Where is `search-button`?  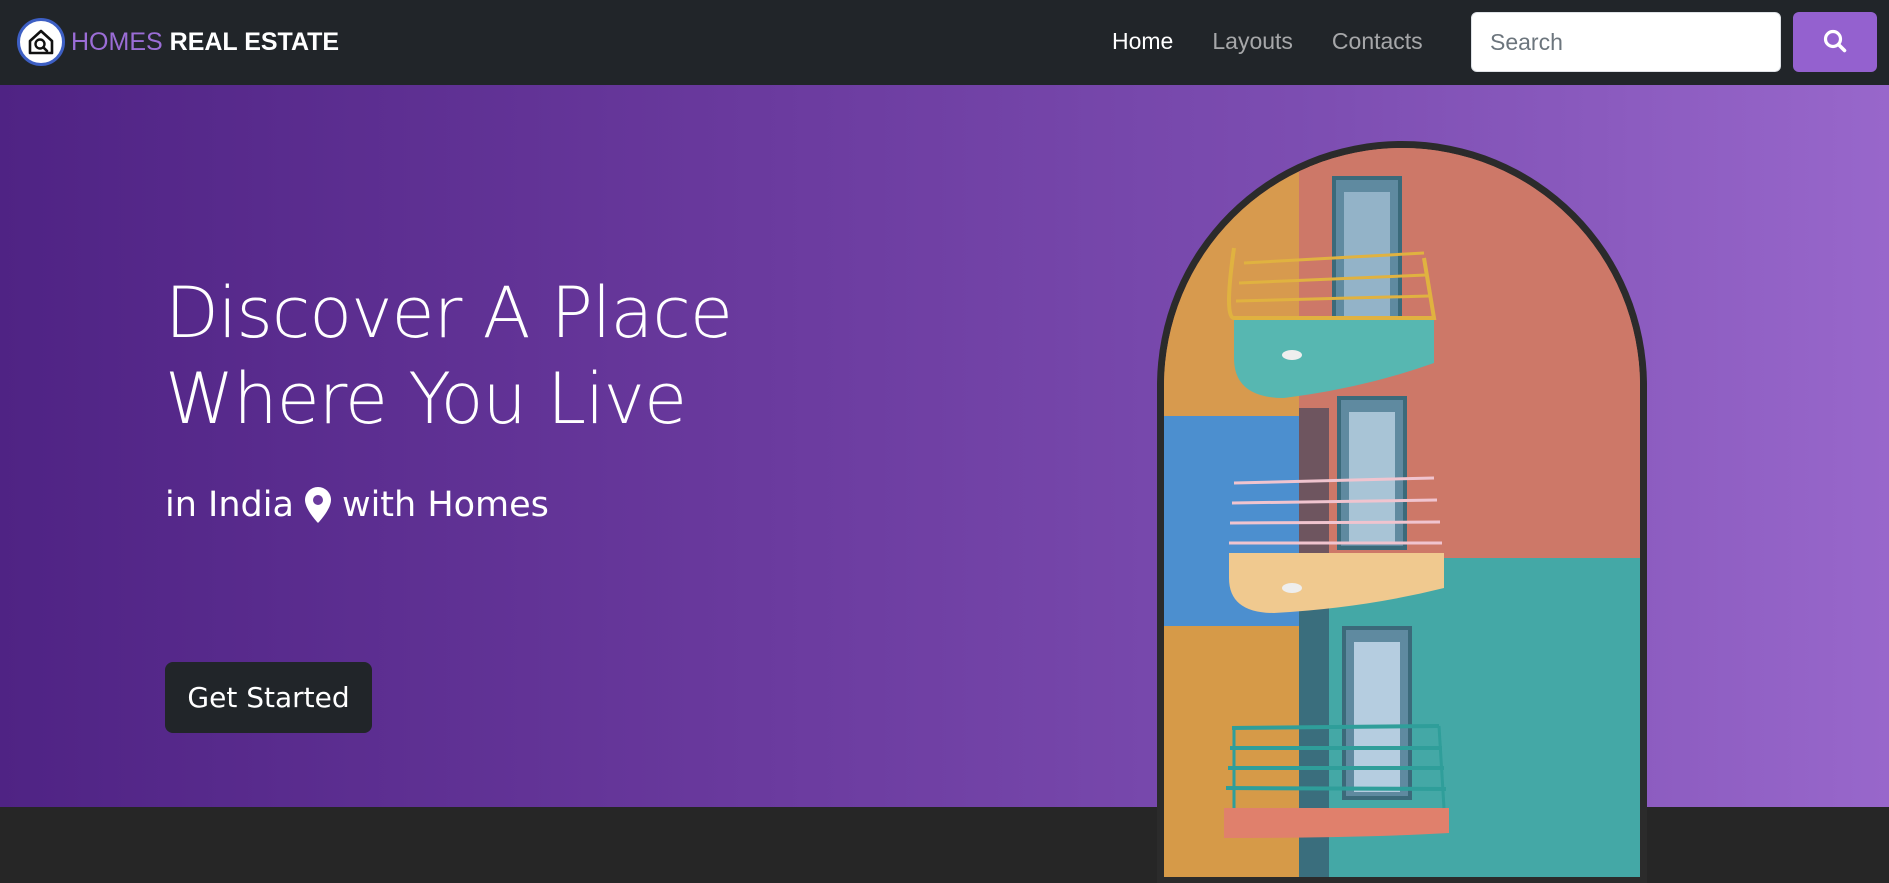
search-button is located at coordinates (1835, 42).